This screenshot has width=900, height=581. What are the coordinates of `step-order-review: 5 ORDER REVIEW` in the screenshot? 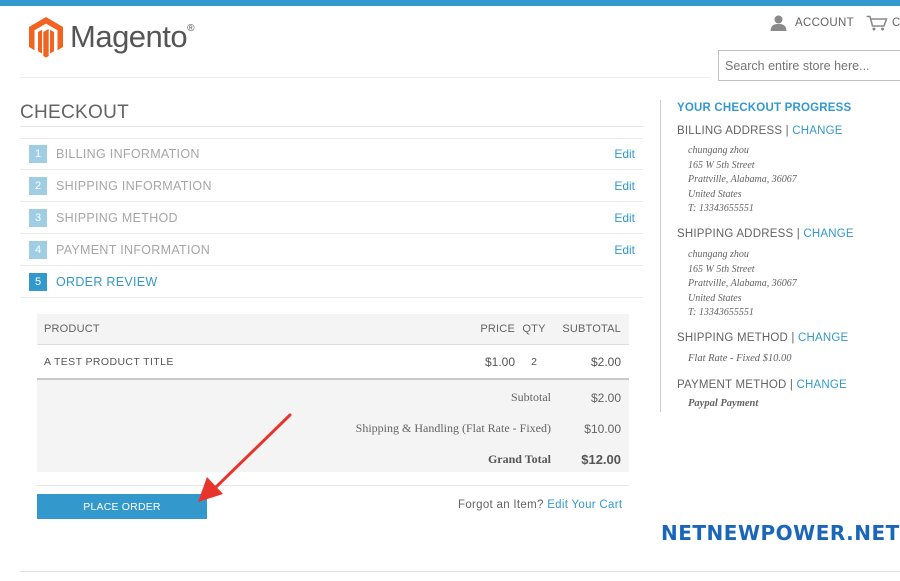 It's located at (331, 282).